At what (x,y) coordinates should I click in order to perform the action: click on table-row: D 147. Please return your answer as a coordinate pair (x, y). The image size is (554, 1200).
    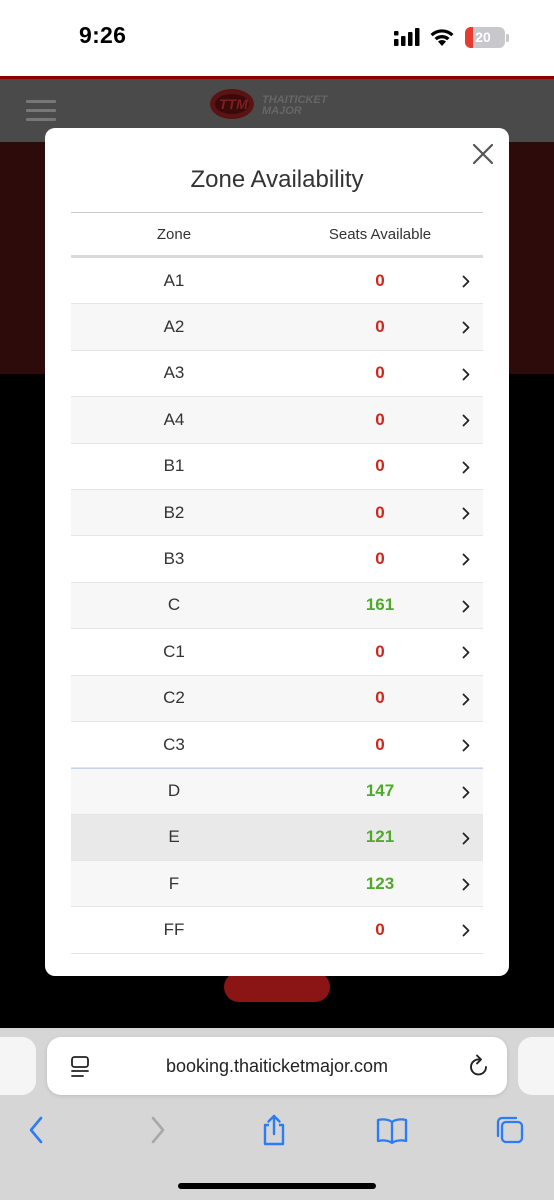
    Looking at the image, I should click on (277, 791).